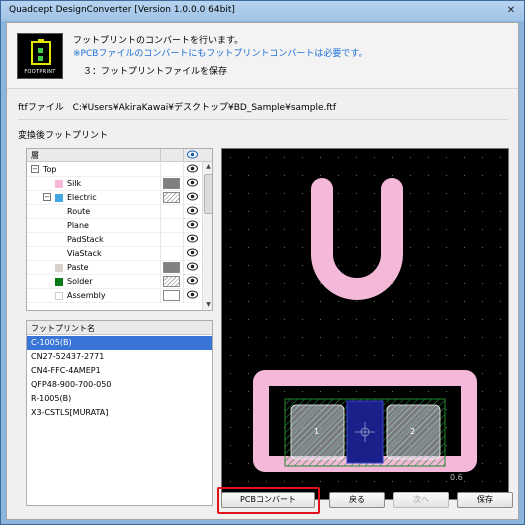  I want to click on footprint-list-header: フットプリント名, so click(119, 328).